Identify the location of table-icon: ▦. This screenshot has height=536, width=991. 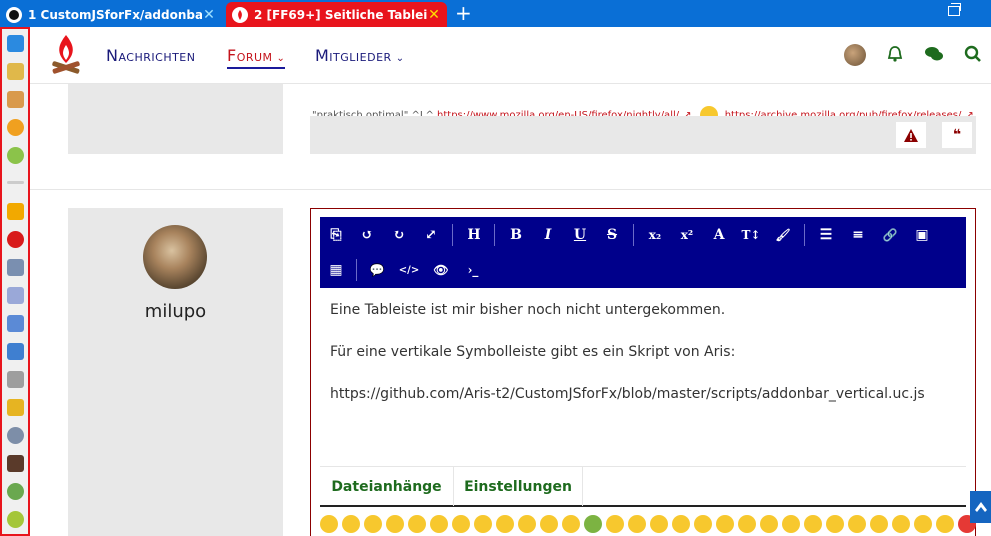
(336, 270).